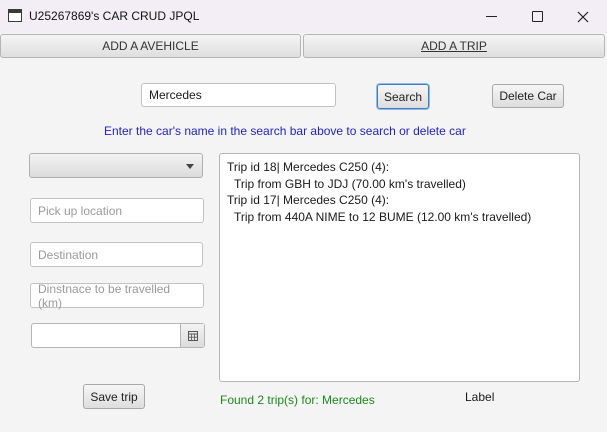 The width and height of the screenshot is (607, 432). I want to click on add-trip-label: ADD A TRIP, so click(454, 46).